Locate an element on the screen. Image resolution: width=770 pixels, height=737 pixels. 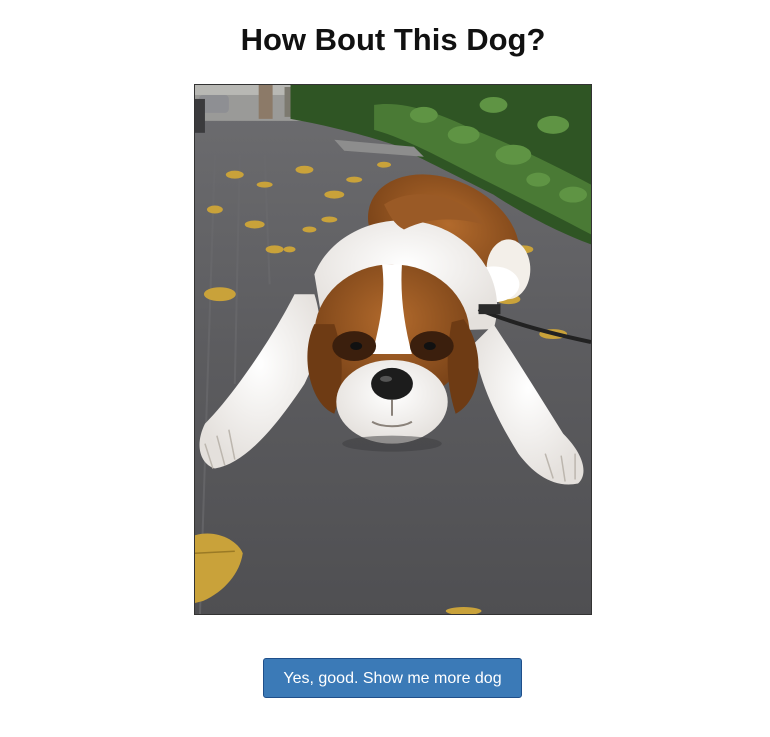
page-title: How Bout This Dog? is located at coordinates (393, 39).